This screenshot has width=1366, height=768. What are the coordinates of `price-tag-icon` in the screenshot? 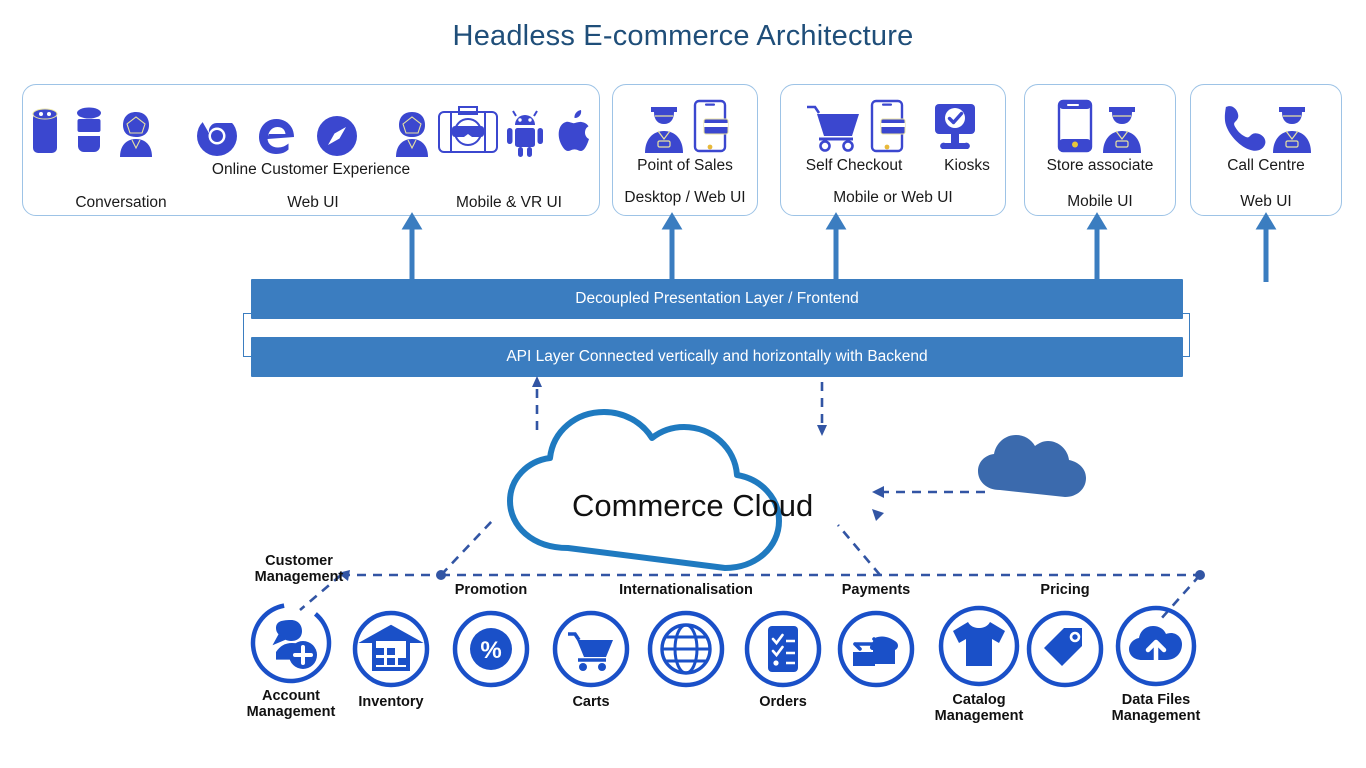 It's located at (1065, 649).